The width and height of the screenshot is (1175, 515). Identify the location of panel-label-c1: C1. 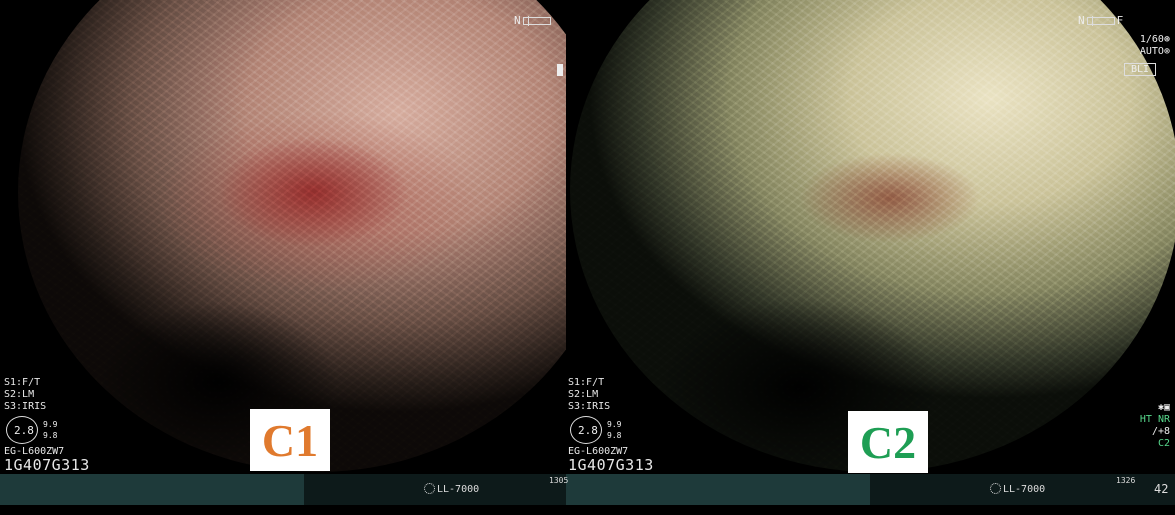
(290, 440).